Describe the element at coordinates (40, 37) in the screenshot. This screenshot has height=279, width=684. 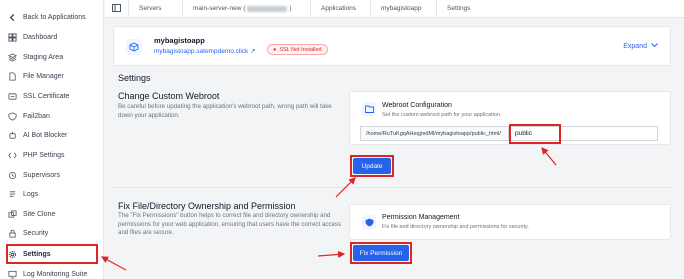
I see `sidebar-item-label: Dashboard` at that location.